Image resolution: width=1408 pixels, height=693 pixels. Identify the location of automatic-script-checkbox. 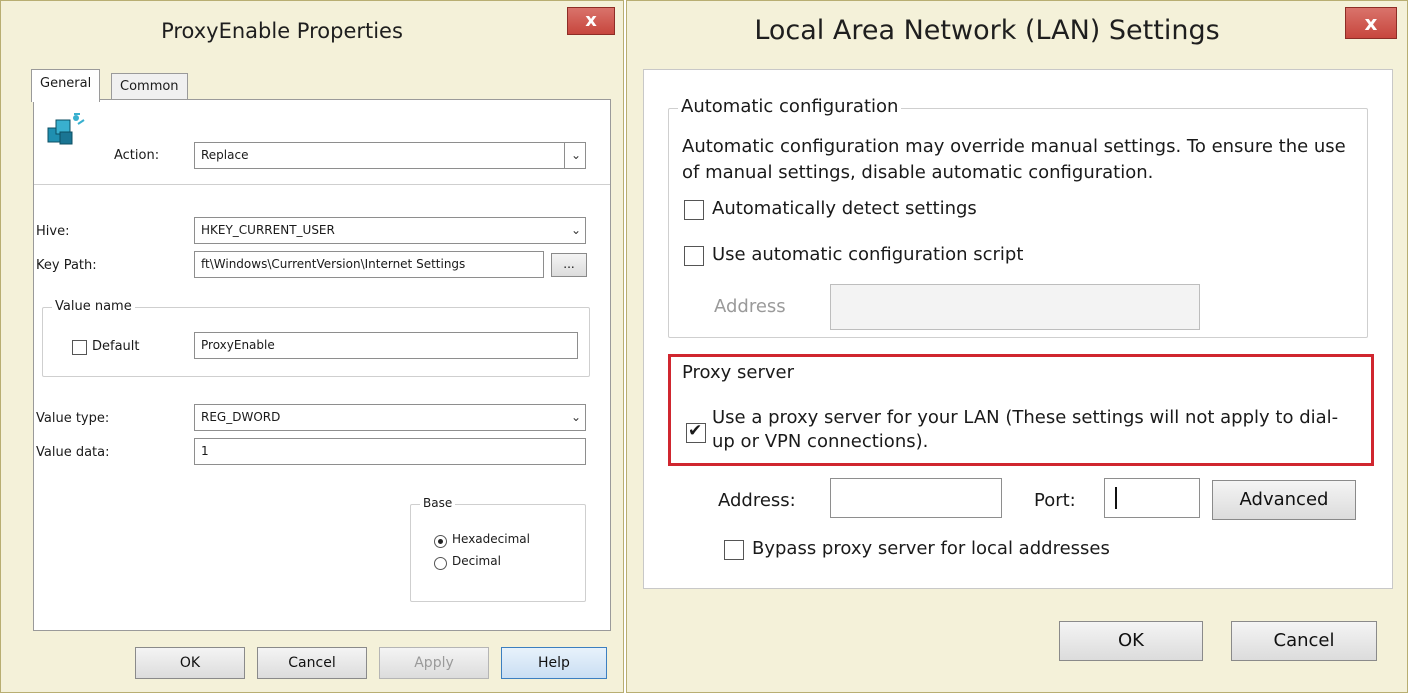
(694, 256).